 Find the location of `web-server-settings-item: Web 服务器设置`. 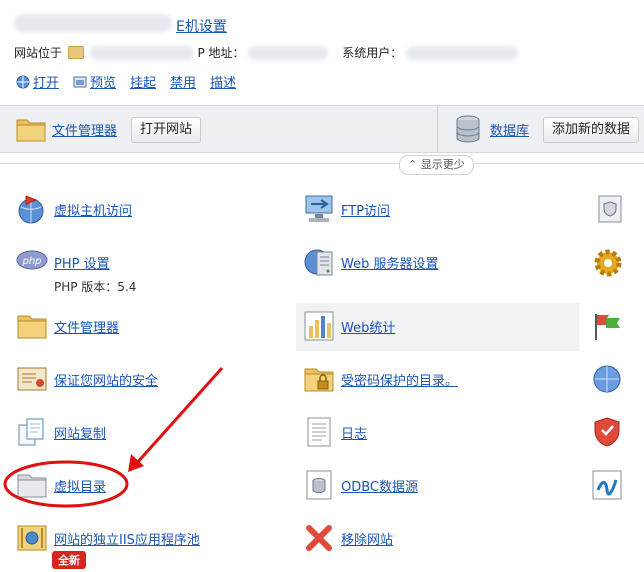

web-server-settings-item: Web 服务器设置 is located at coordinates (370, 262).